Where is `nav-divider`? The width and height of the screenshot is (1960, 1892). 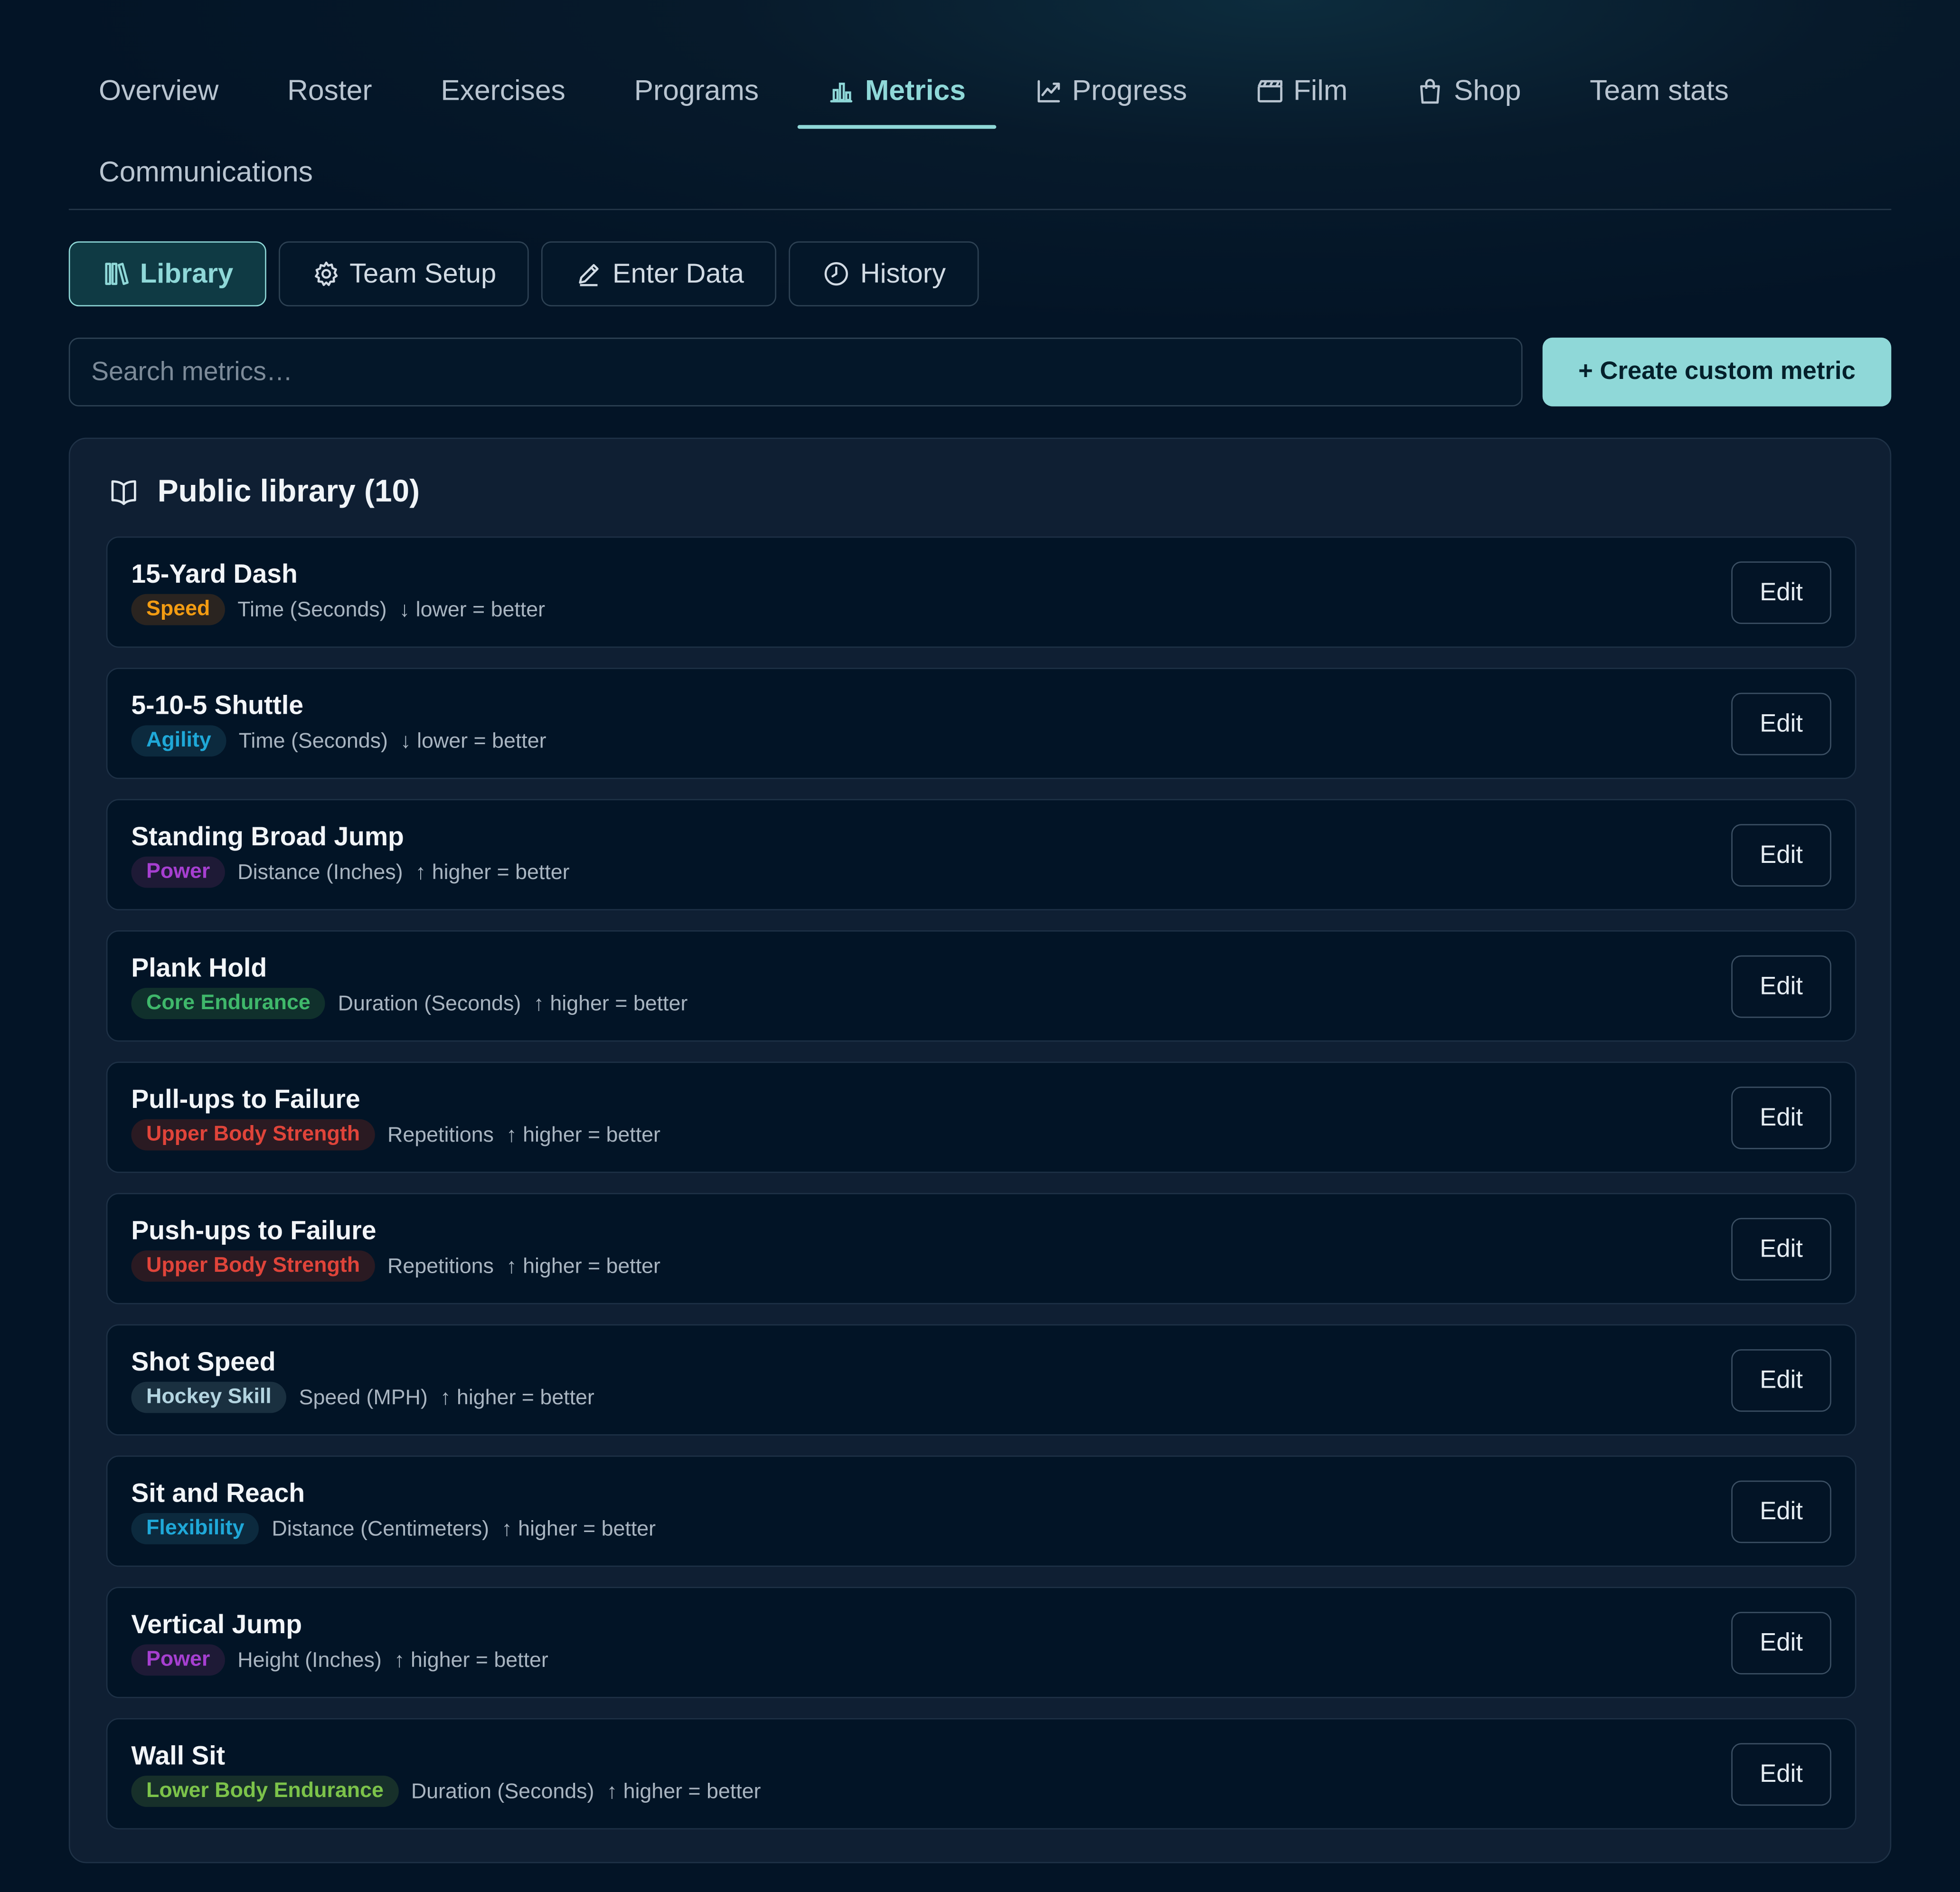 nav-divider is located at coordinates (980, 209).